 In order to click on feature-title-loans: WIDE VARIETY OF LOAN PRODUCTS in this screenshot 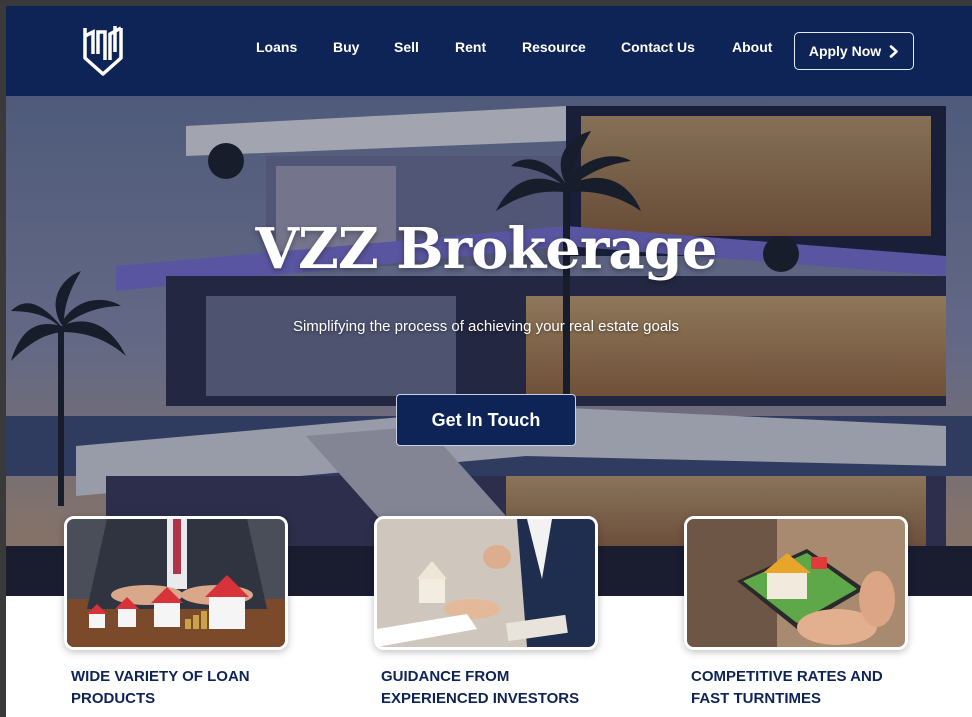, I will do `click(191, 688)`.